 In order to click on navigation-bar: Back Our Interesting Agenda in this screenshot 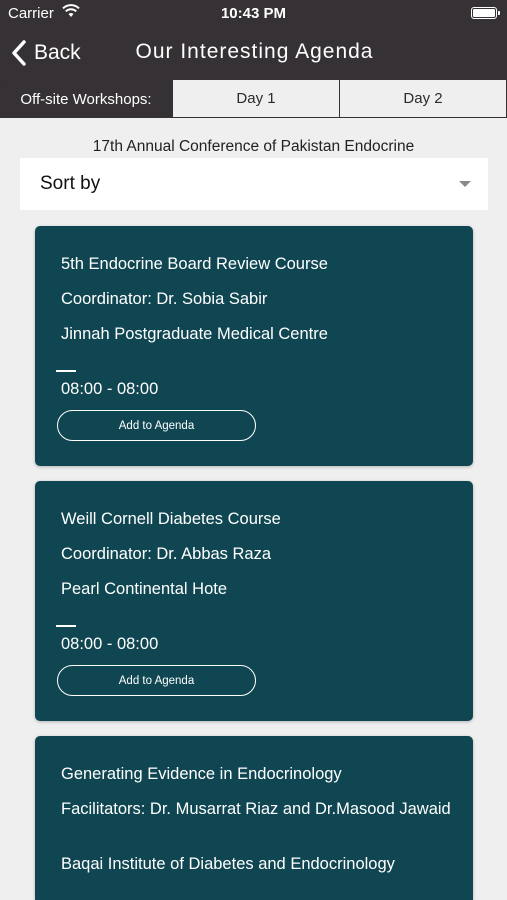, I will do `click(253, 54)`.